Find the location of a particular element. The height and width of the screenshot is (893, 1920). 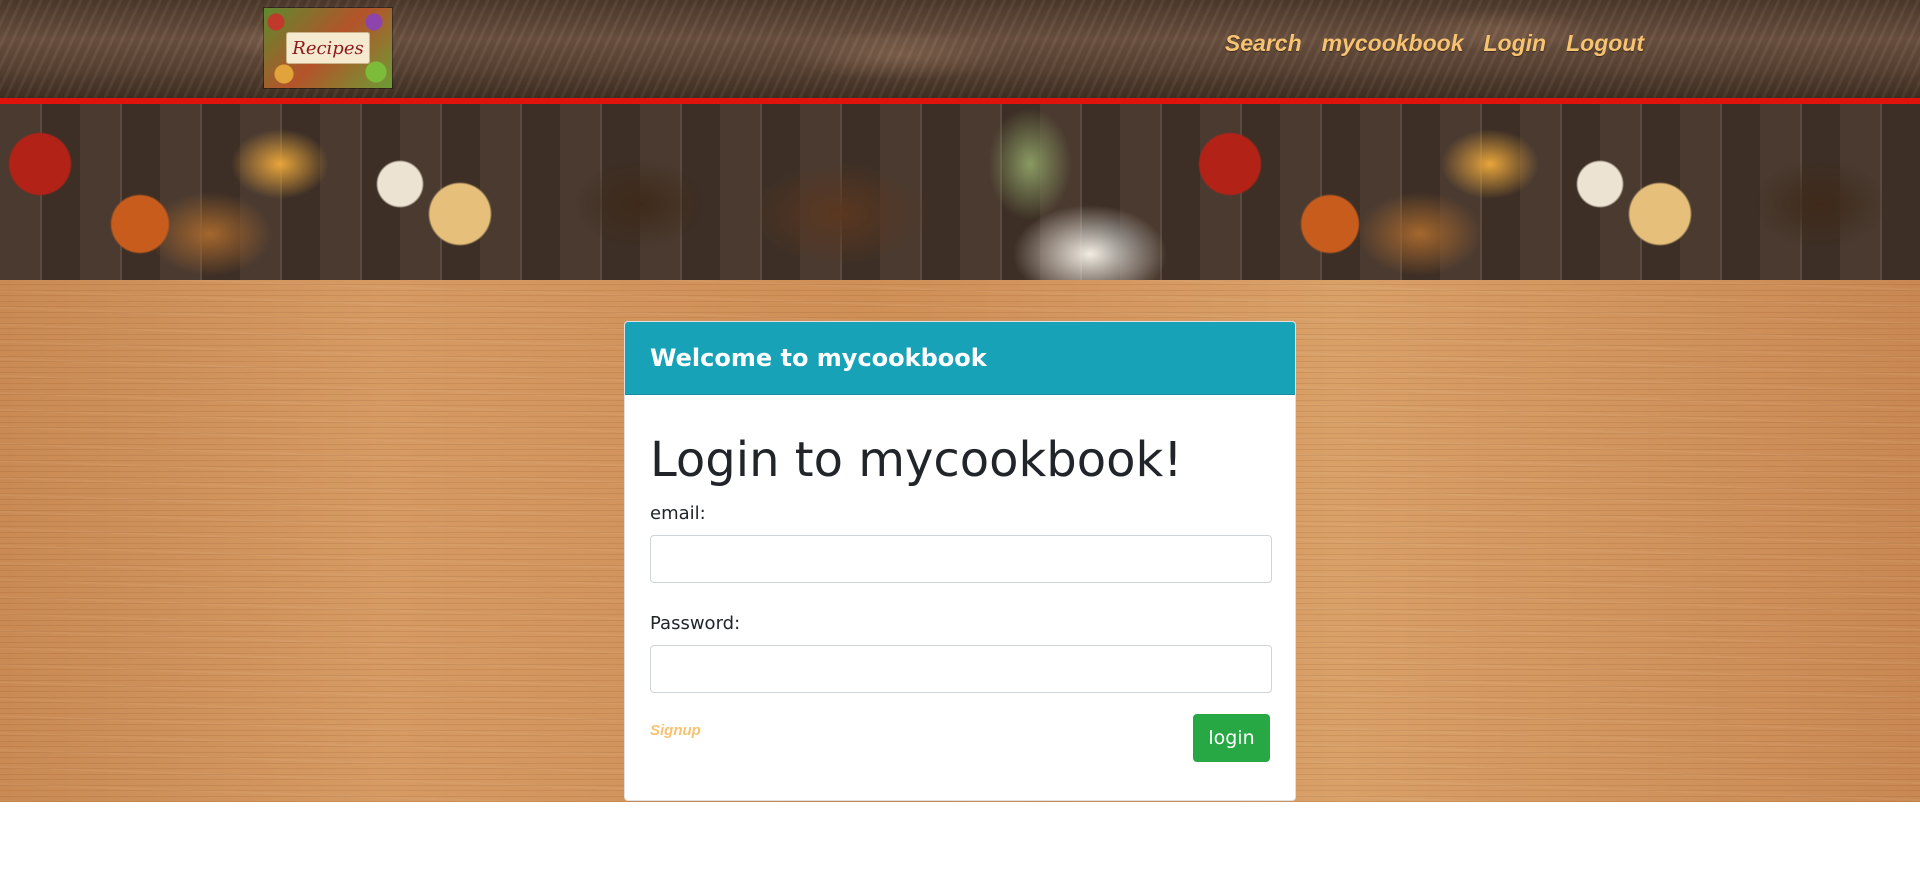

password-label: Password: is located at coordinates (695, 623).